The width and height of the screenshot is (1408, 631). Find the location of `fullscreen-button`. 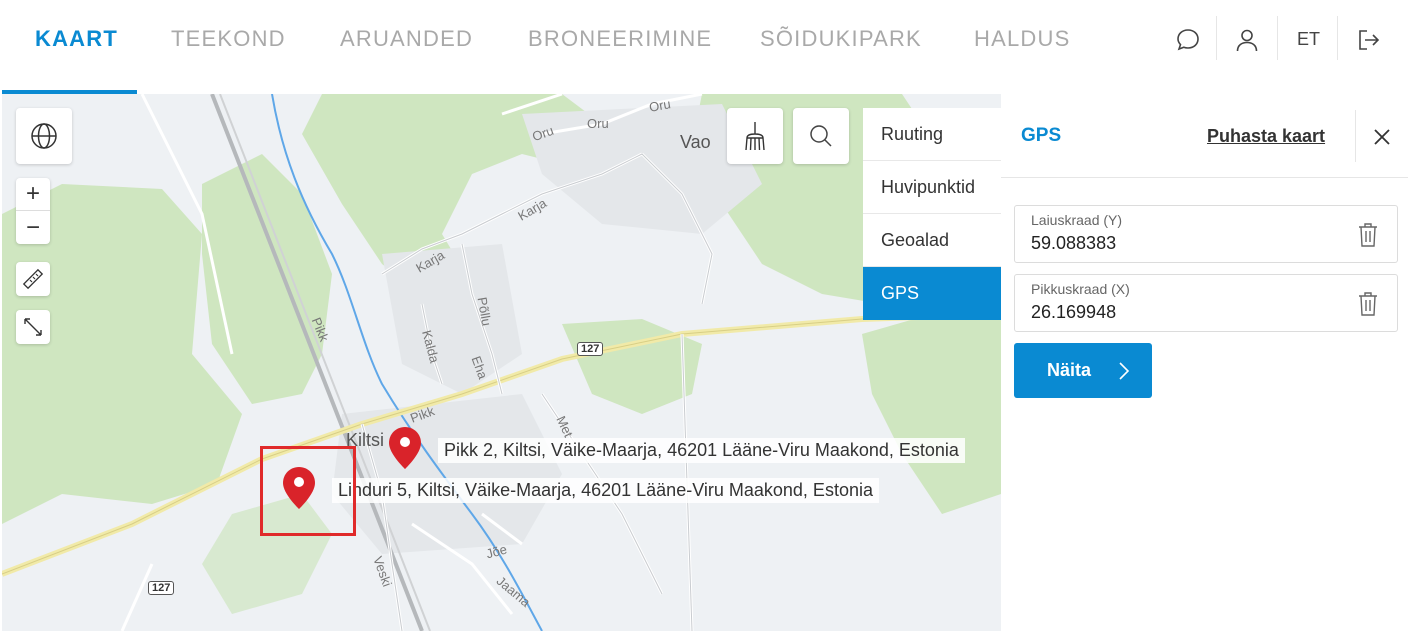

fullscreen-button is located at coordinates (33, 327).